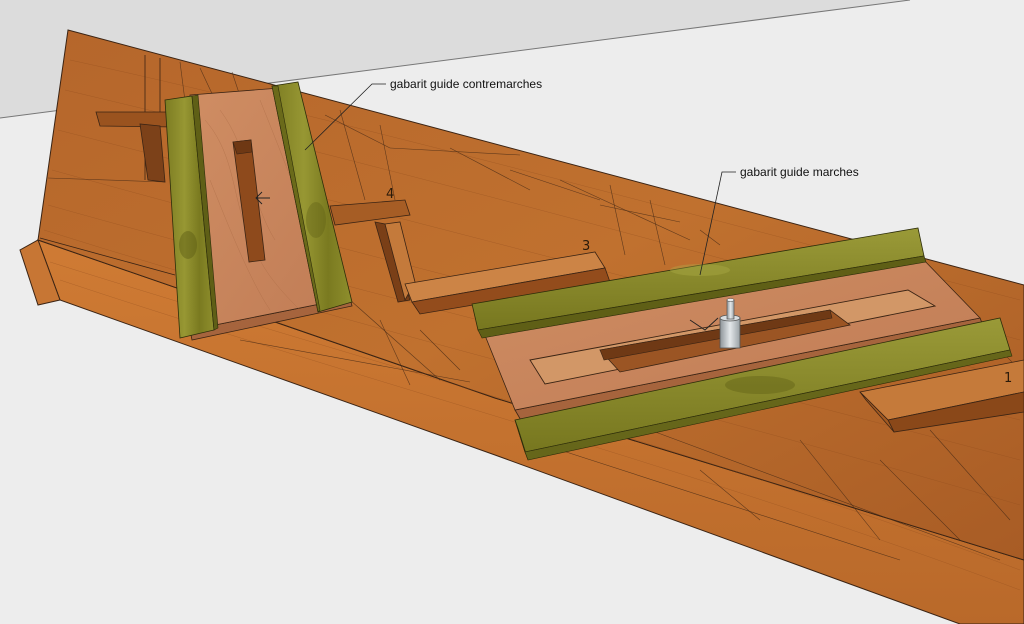  What do you see at coordinates (390, 194) in the screenshot?
I see `step-number-4: 4` at bounding box center [390, 194].